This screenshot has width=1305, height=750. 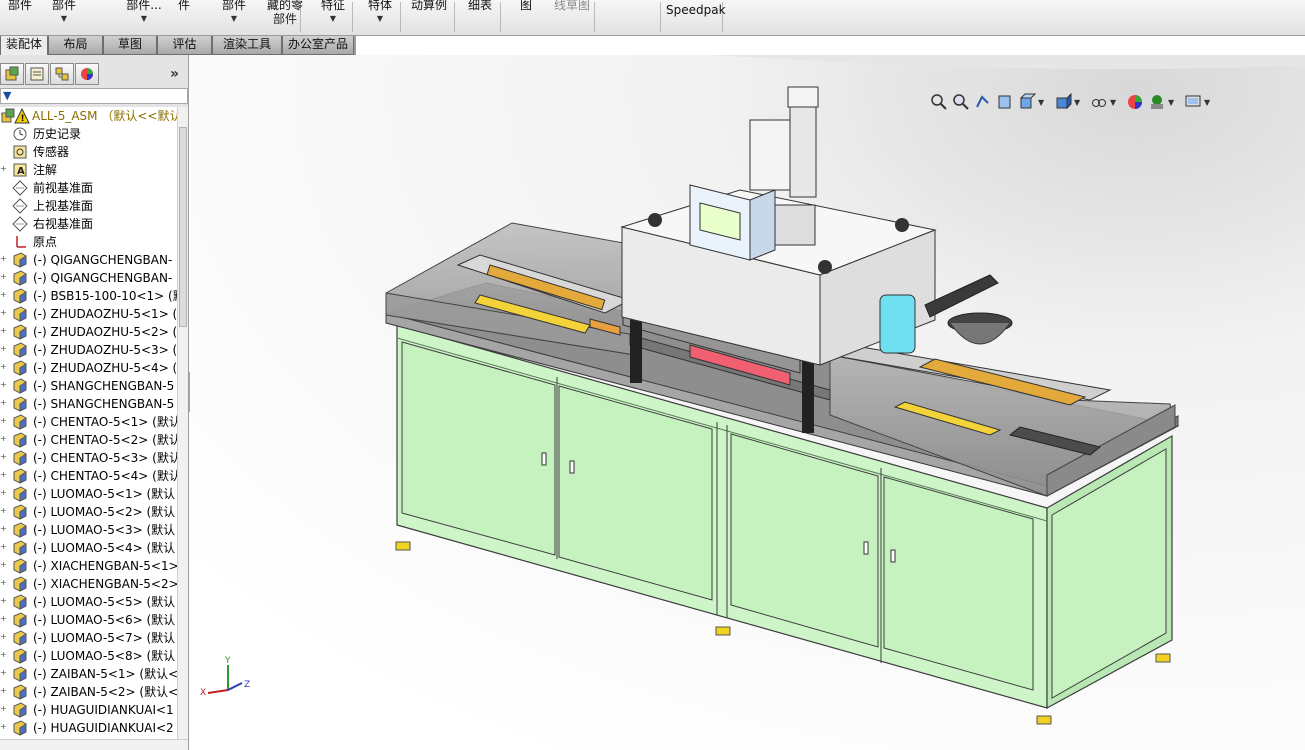 What do you see at coordinates (88, 710) in the screenshot?
I see `tree-item: + (-) HUAGUIDIANKUAI<1` at bounding box center [88, 710].